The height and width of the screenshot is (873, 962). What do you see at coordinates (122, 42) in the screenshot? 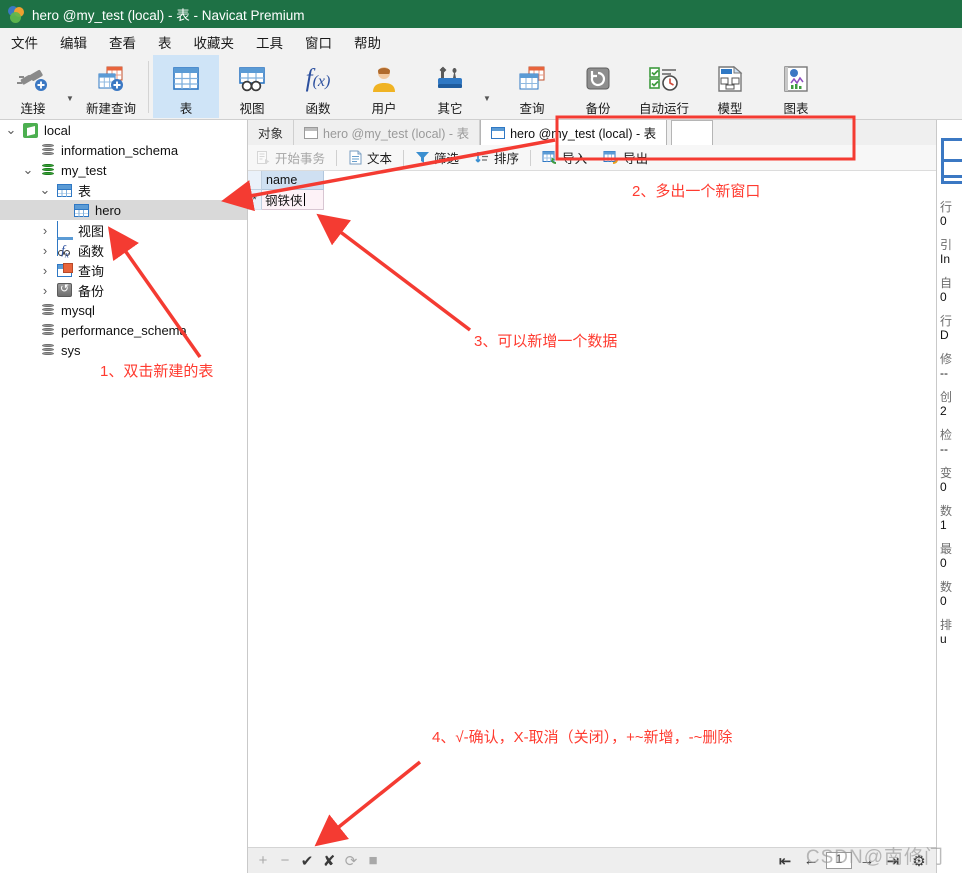
I see `menu-view: 查看` at bounding box center [122, 42].